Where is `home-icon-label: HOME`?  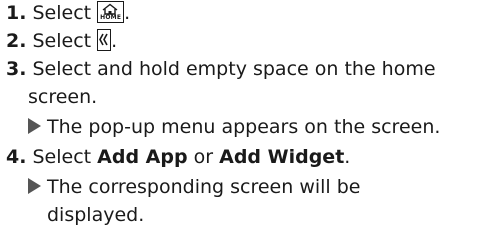 home-icon-label: HOME is located at coordinates (111, 17).